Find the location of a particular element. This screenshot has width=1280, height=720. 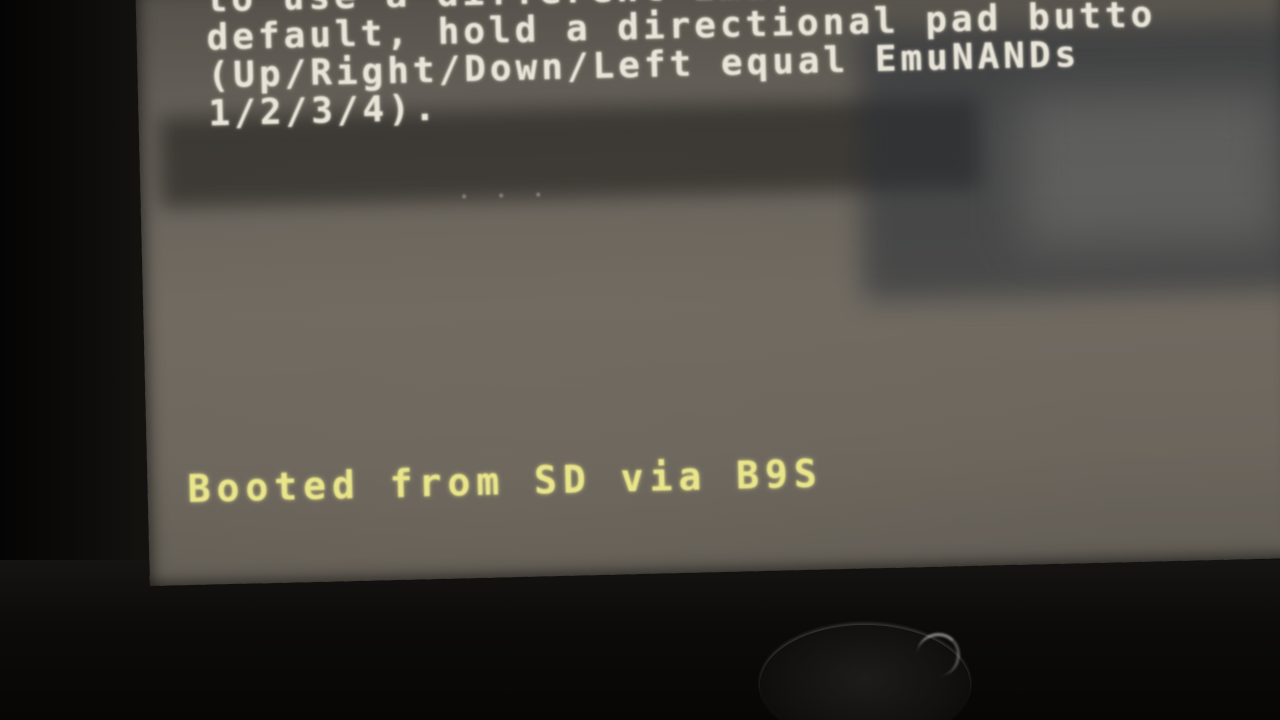

screen-reflection is located at coordinates (1149, 168).